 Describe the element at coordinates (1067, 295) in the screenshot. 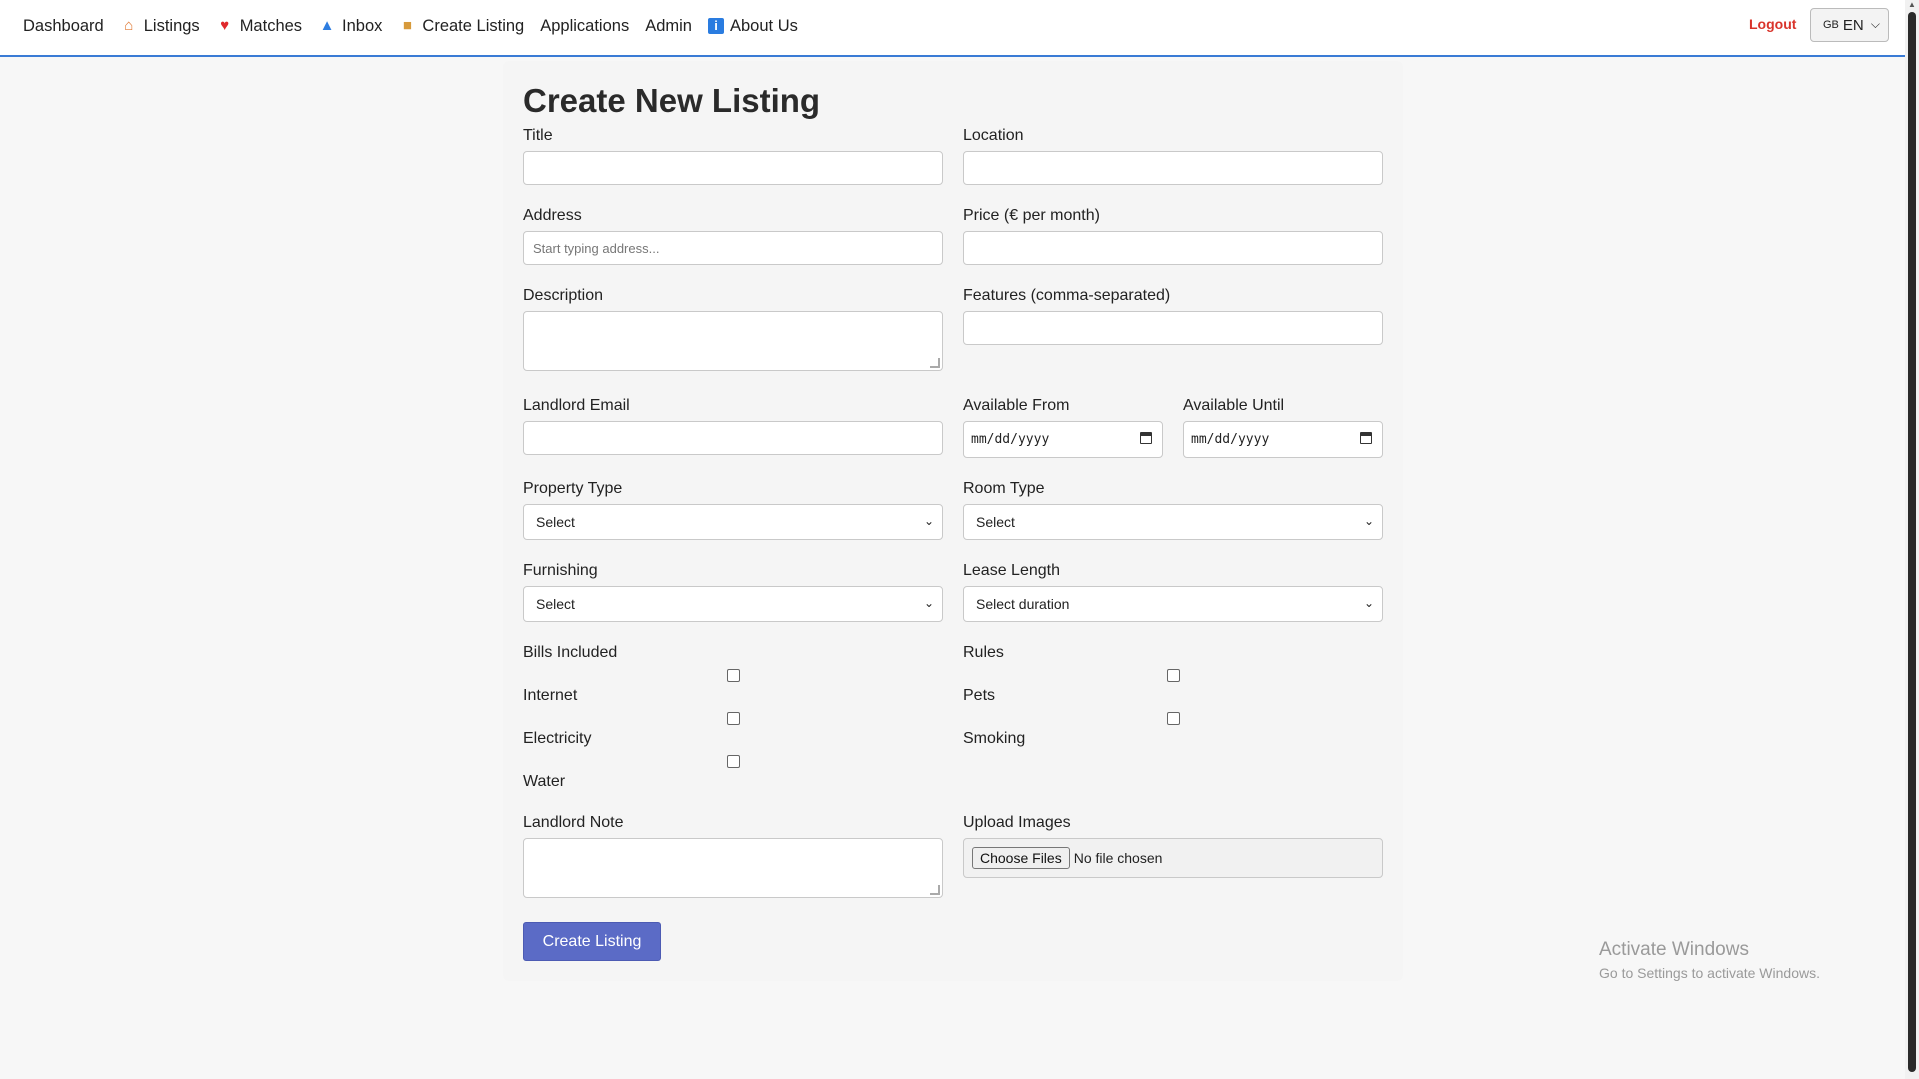

I see `features-label: Features (comma-separated)` at that location.